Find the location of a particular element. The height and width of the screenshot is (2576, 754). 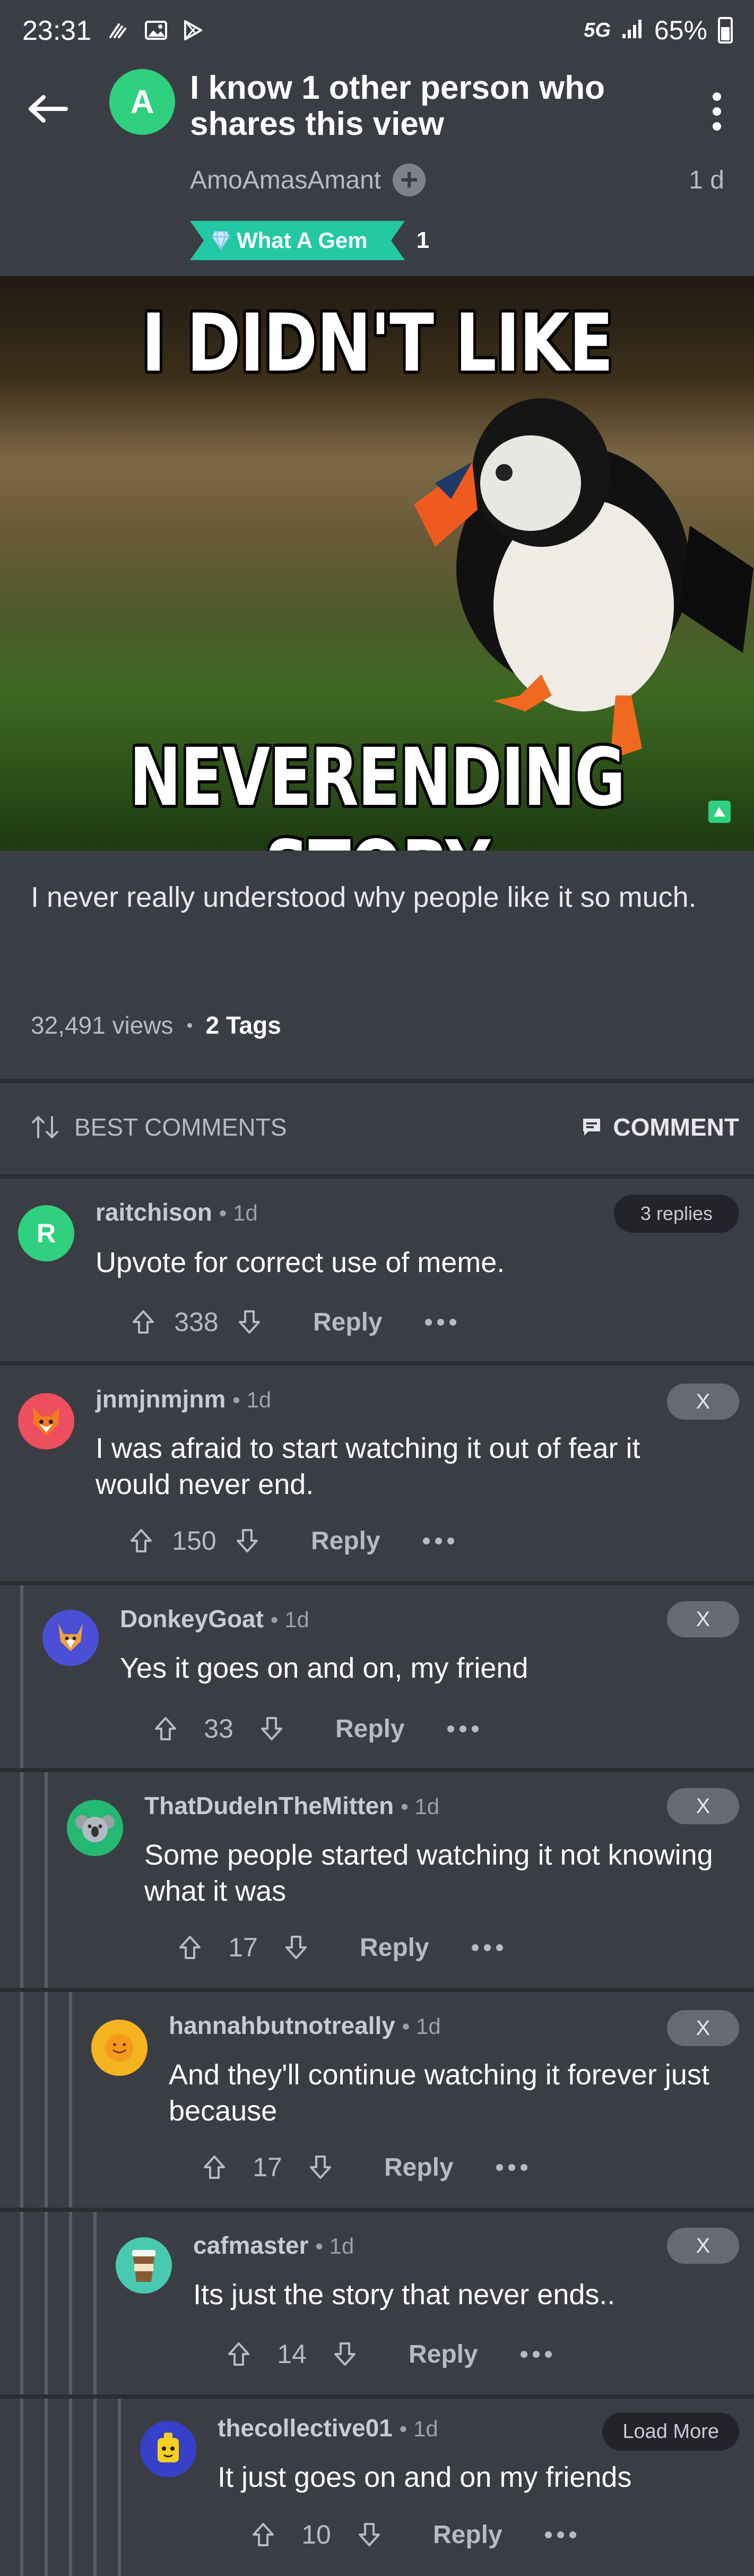

wifi-calling-icon is located at coordinates (119, 30).